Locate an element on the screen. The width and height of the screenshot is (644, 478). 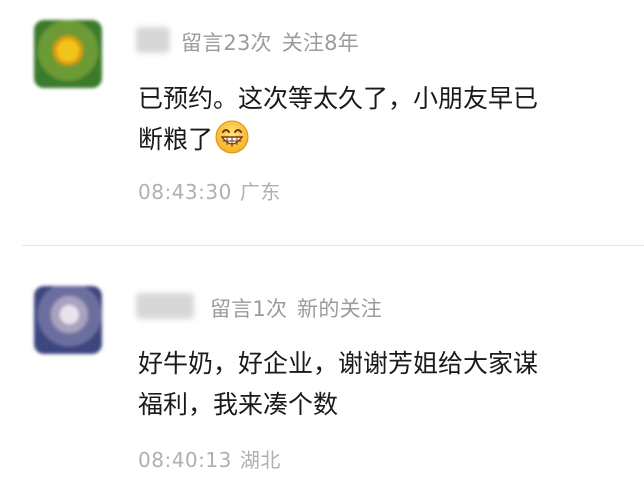
comment-count: 留言23次 is located at coordinates (226, 43).